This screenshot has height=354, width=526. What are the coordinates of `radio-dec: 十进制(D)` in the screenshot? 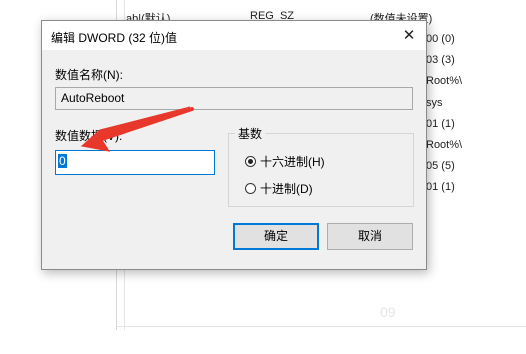 It's located at (279, 188).